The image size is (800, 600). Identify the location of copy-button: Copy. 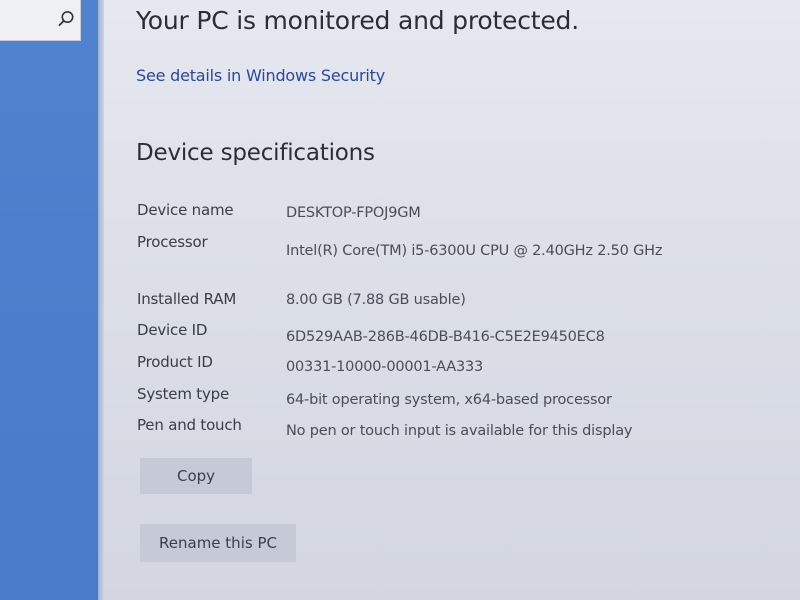
(196, 476).